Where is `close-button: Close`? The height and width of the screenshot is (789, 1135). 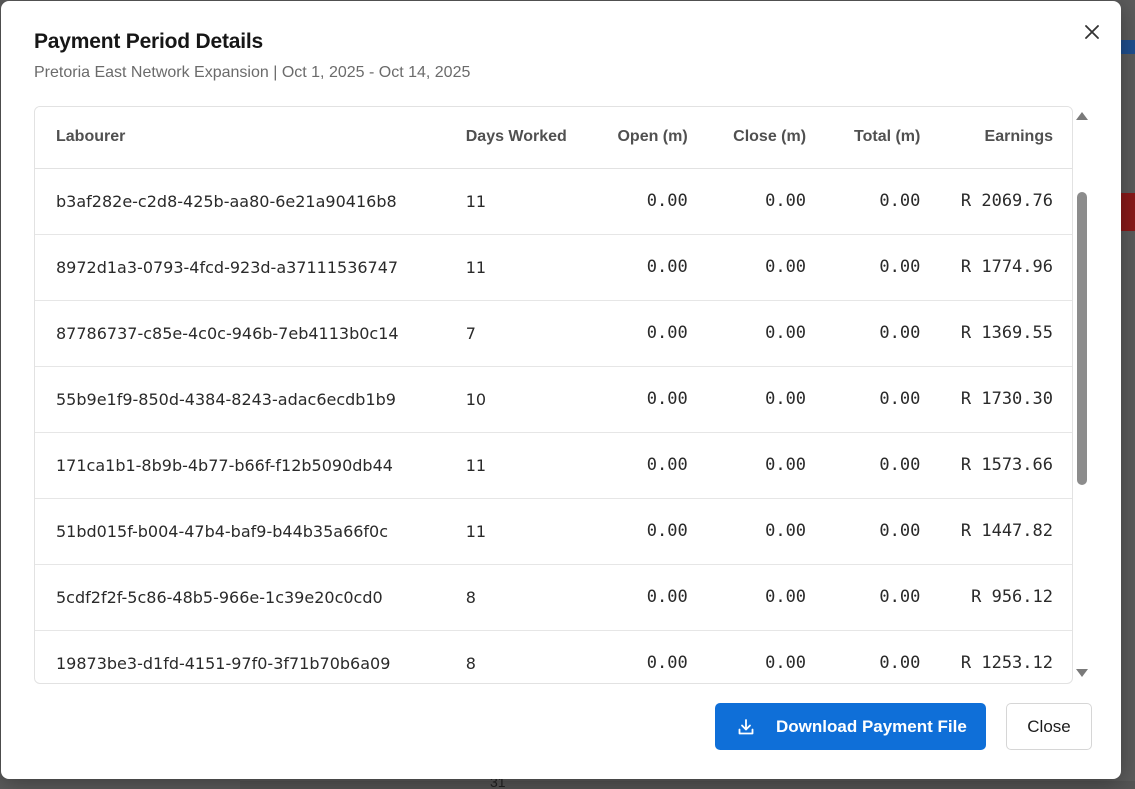
close-button: Close is located at coordinates (1049, 726).